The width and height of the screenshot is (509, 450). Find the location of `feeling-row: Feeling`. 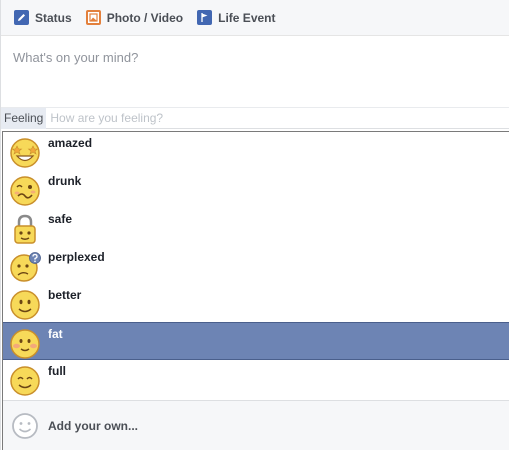

feeling-row: Feeling is located at coordinates (255, 118).